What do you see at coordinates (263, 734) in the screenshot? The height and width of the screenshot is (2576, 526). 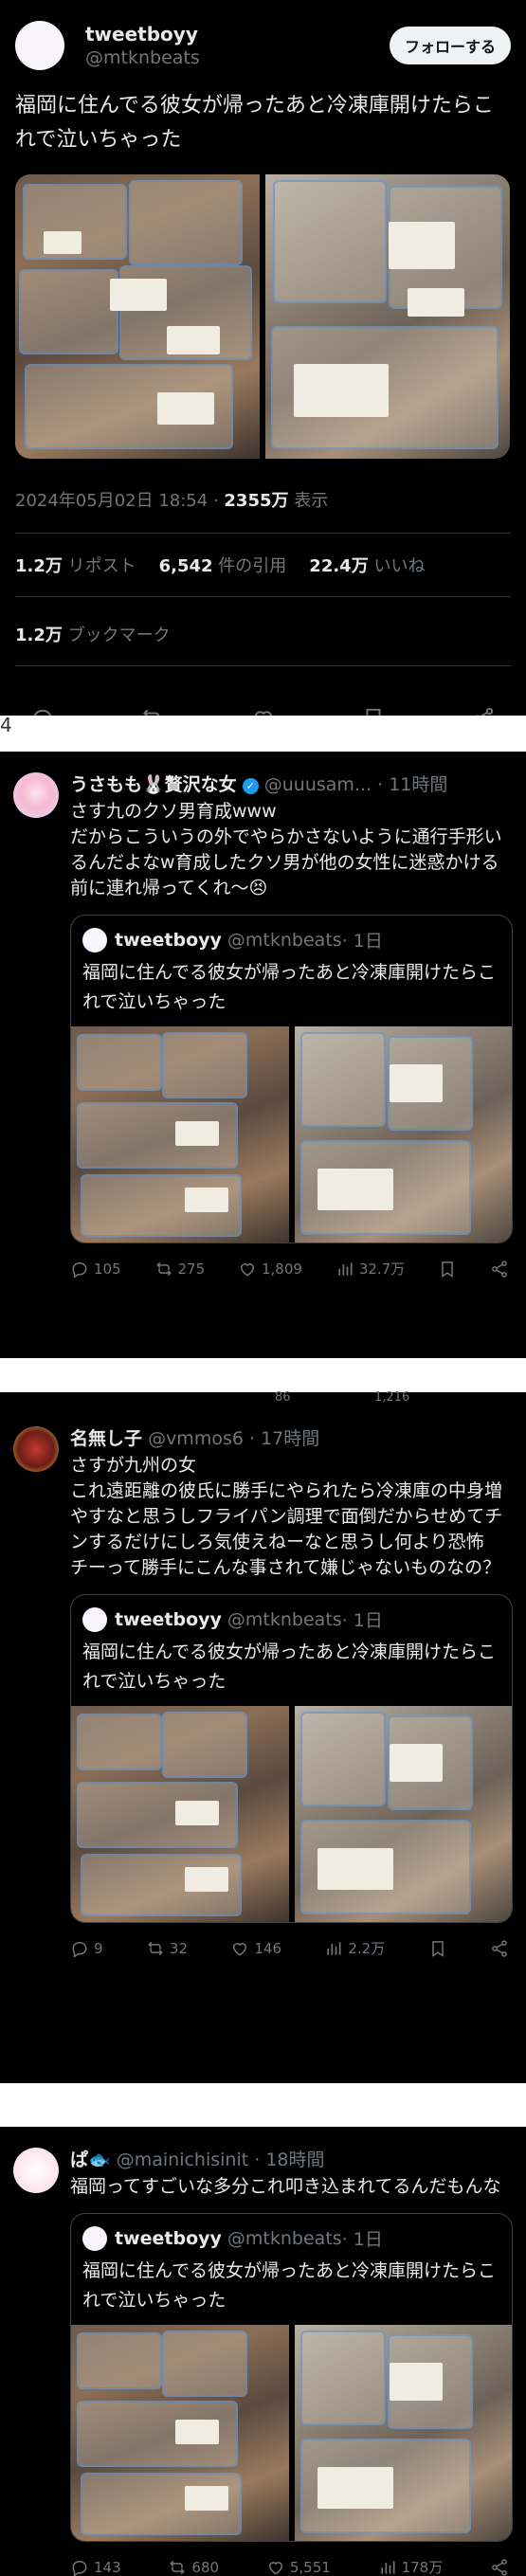 I see `separator: 4` at bounding box center [263, 734].